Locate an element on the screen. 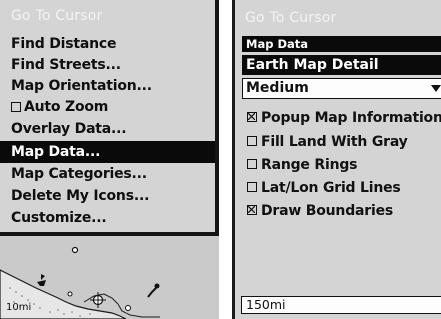 The image size is (441, 319). earth-map-detail-label: Earth Map Detail is located at coordinates (341, 65).